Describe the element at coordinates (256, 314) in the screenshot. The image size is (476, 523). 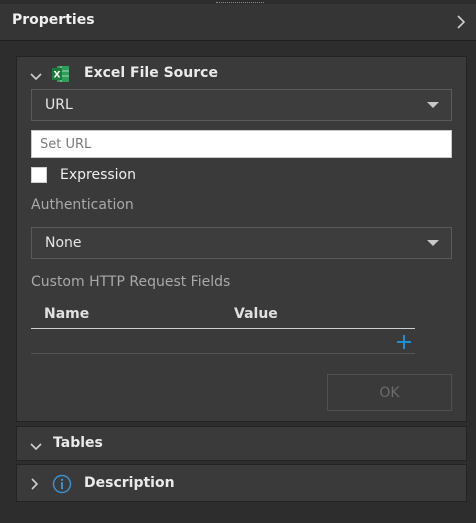
I see `column-header-value: Value` at that location.